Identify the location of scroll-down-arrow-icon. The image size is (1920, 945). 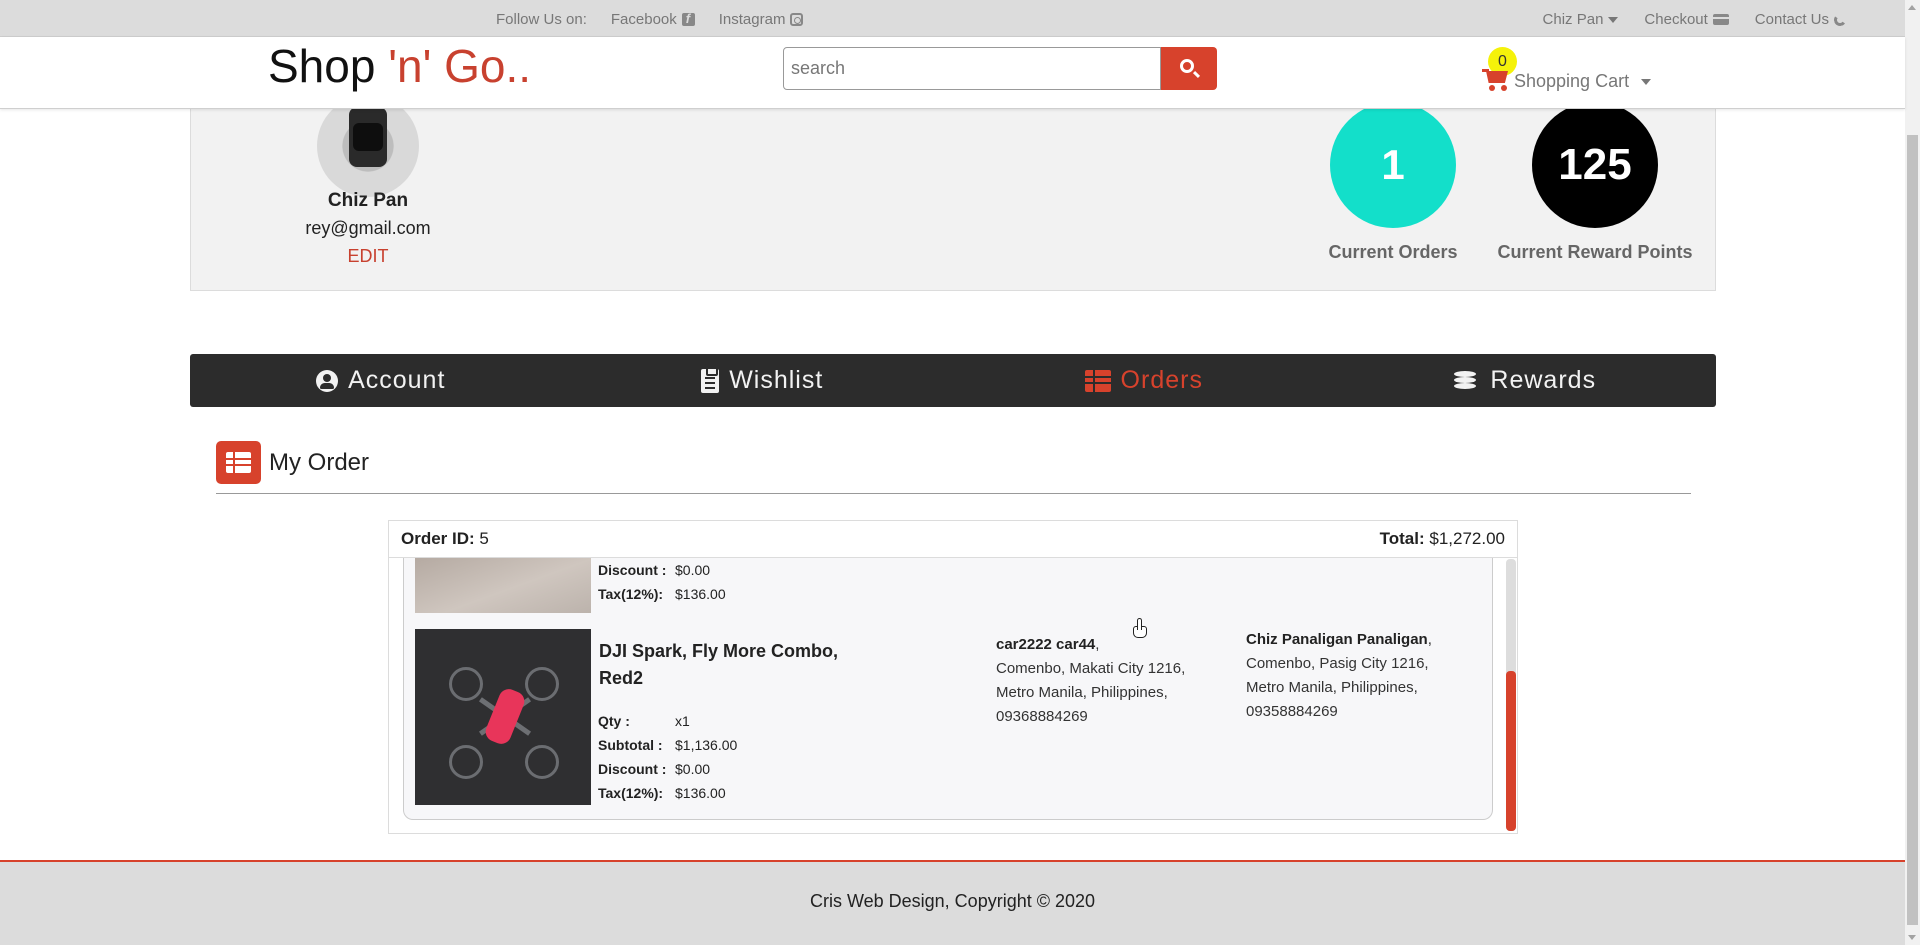
(1912, 937).